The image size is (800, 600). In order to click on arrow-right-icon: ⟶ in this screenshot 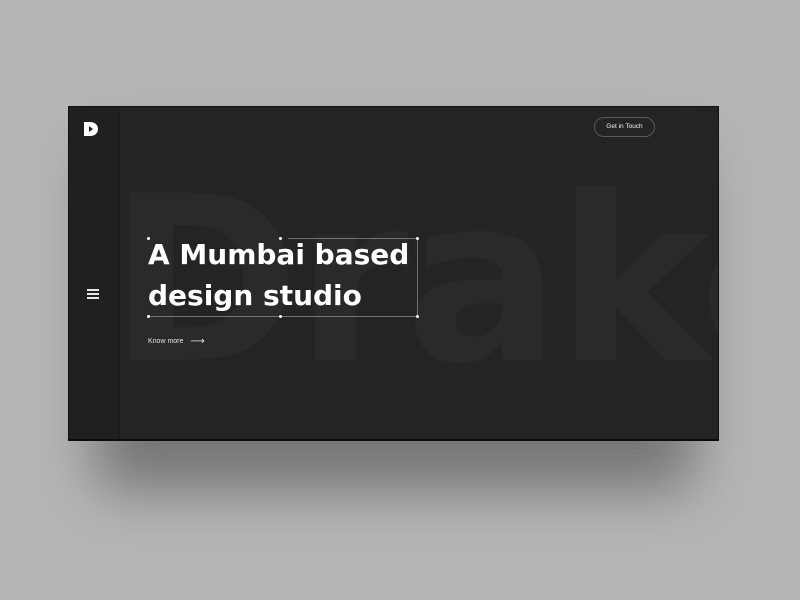, I will do `click(197, 341)`.